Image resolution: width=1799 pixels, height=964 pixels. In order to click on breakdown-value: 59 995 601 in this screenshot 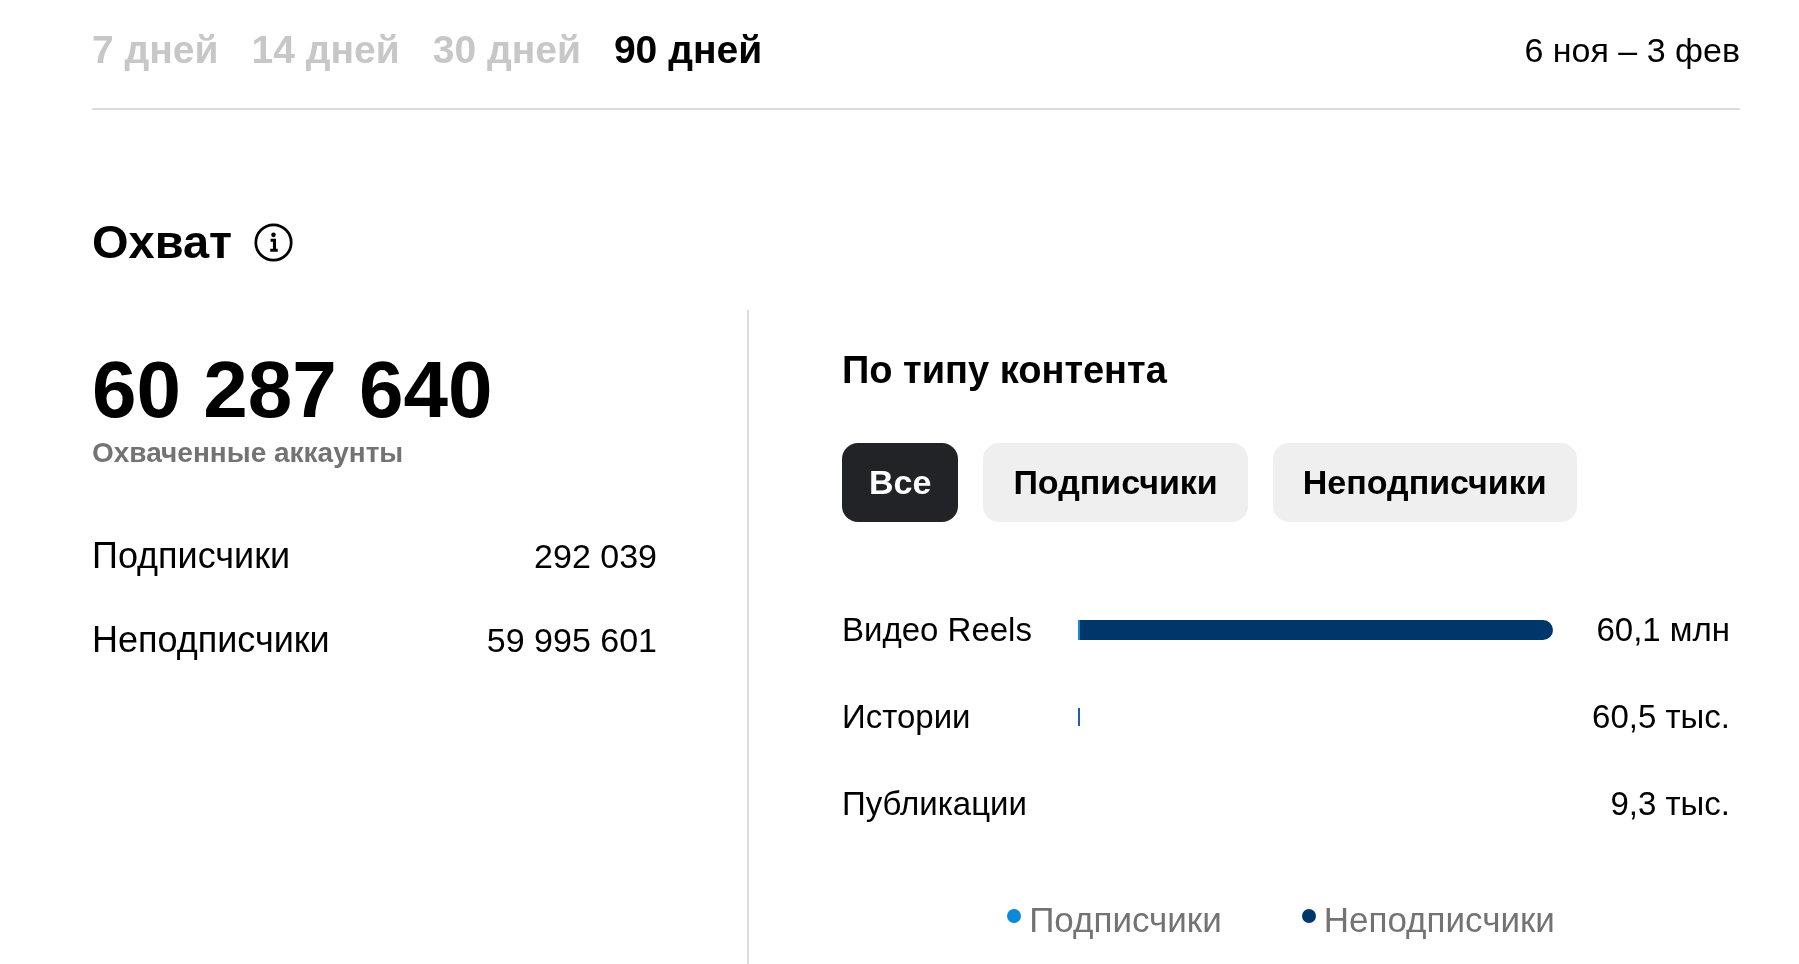, I will do `click(571, 640)`.